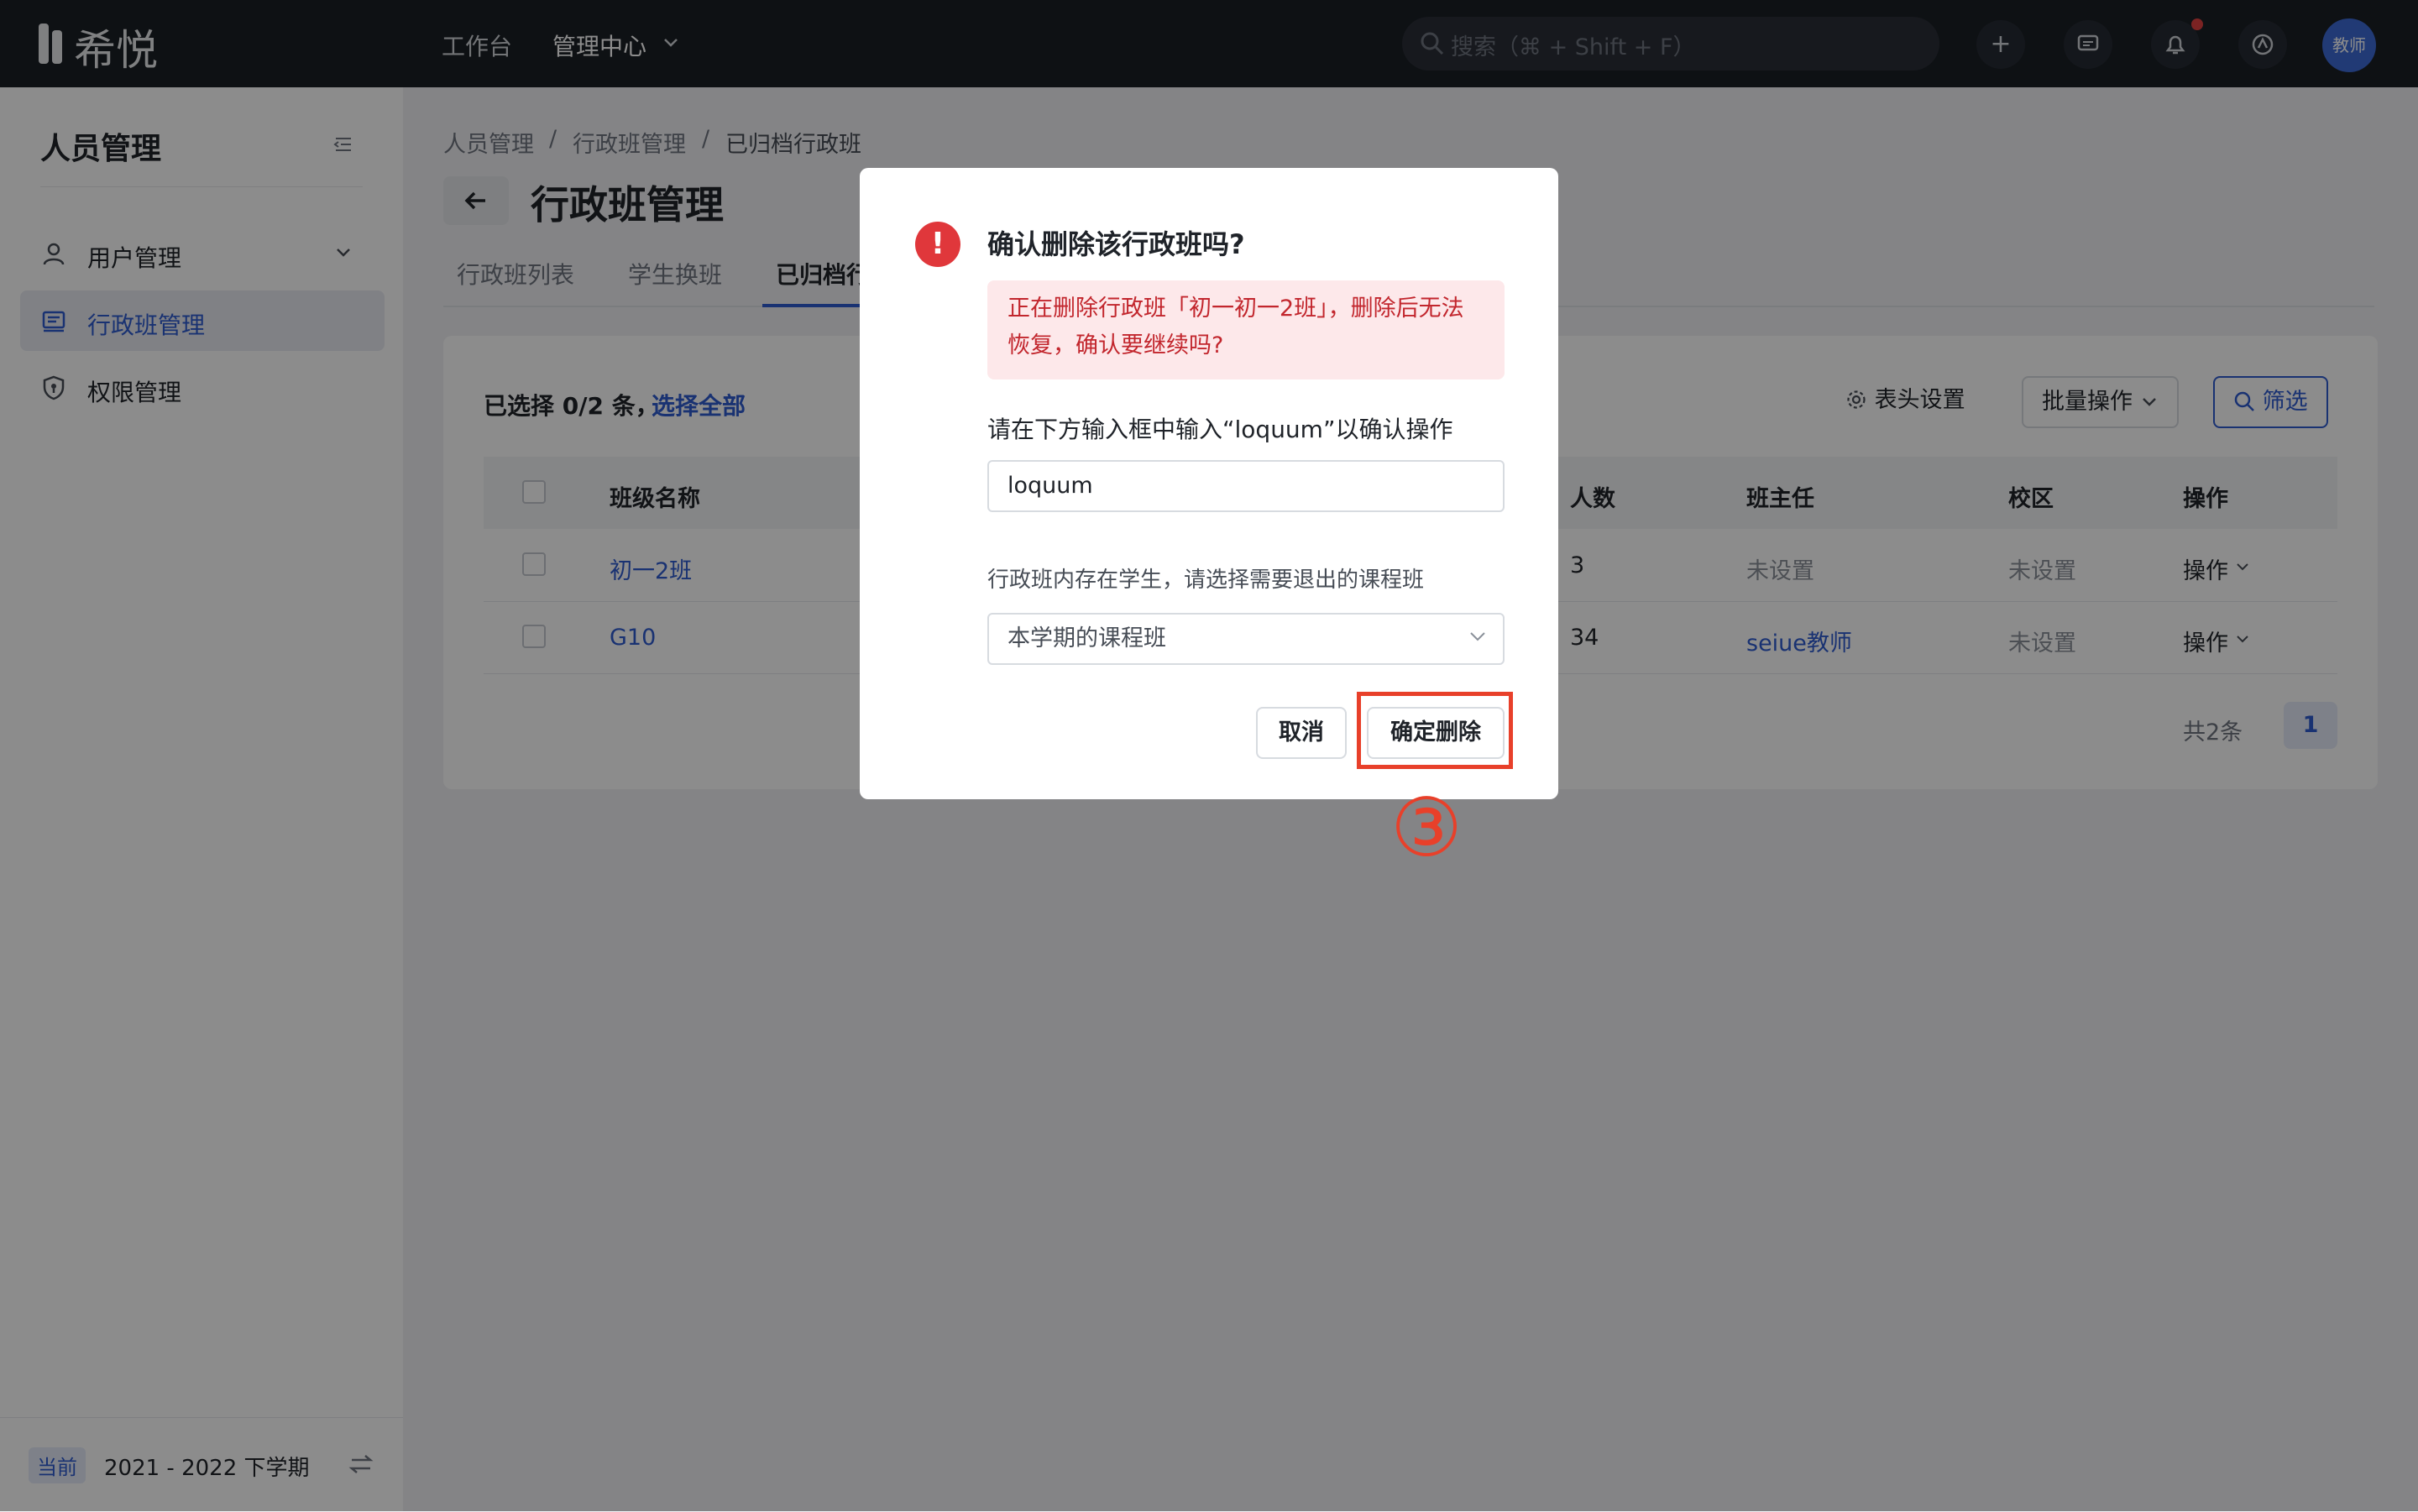 Image resolution: width=2418 pixels, height=1512 pixels. What do you see at coordinates (1116, 244) in the screenshot?
I see `dialog-title: 确认删除该行政班吗?` at bounding box center [1116, 244].